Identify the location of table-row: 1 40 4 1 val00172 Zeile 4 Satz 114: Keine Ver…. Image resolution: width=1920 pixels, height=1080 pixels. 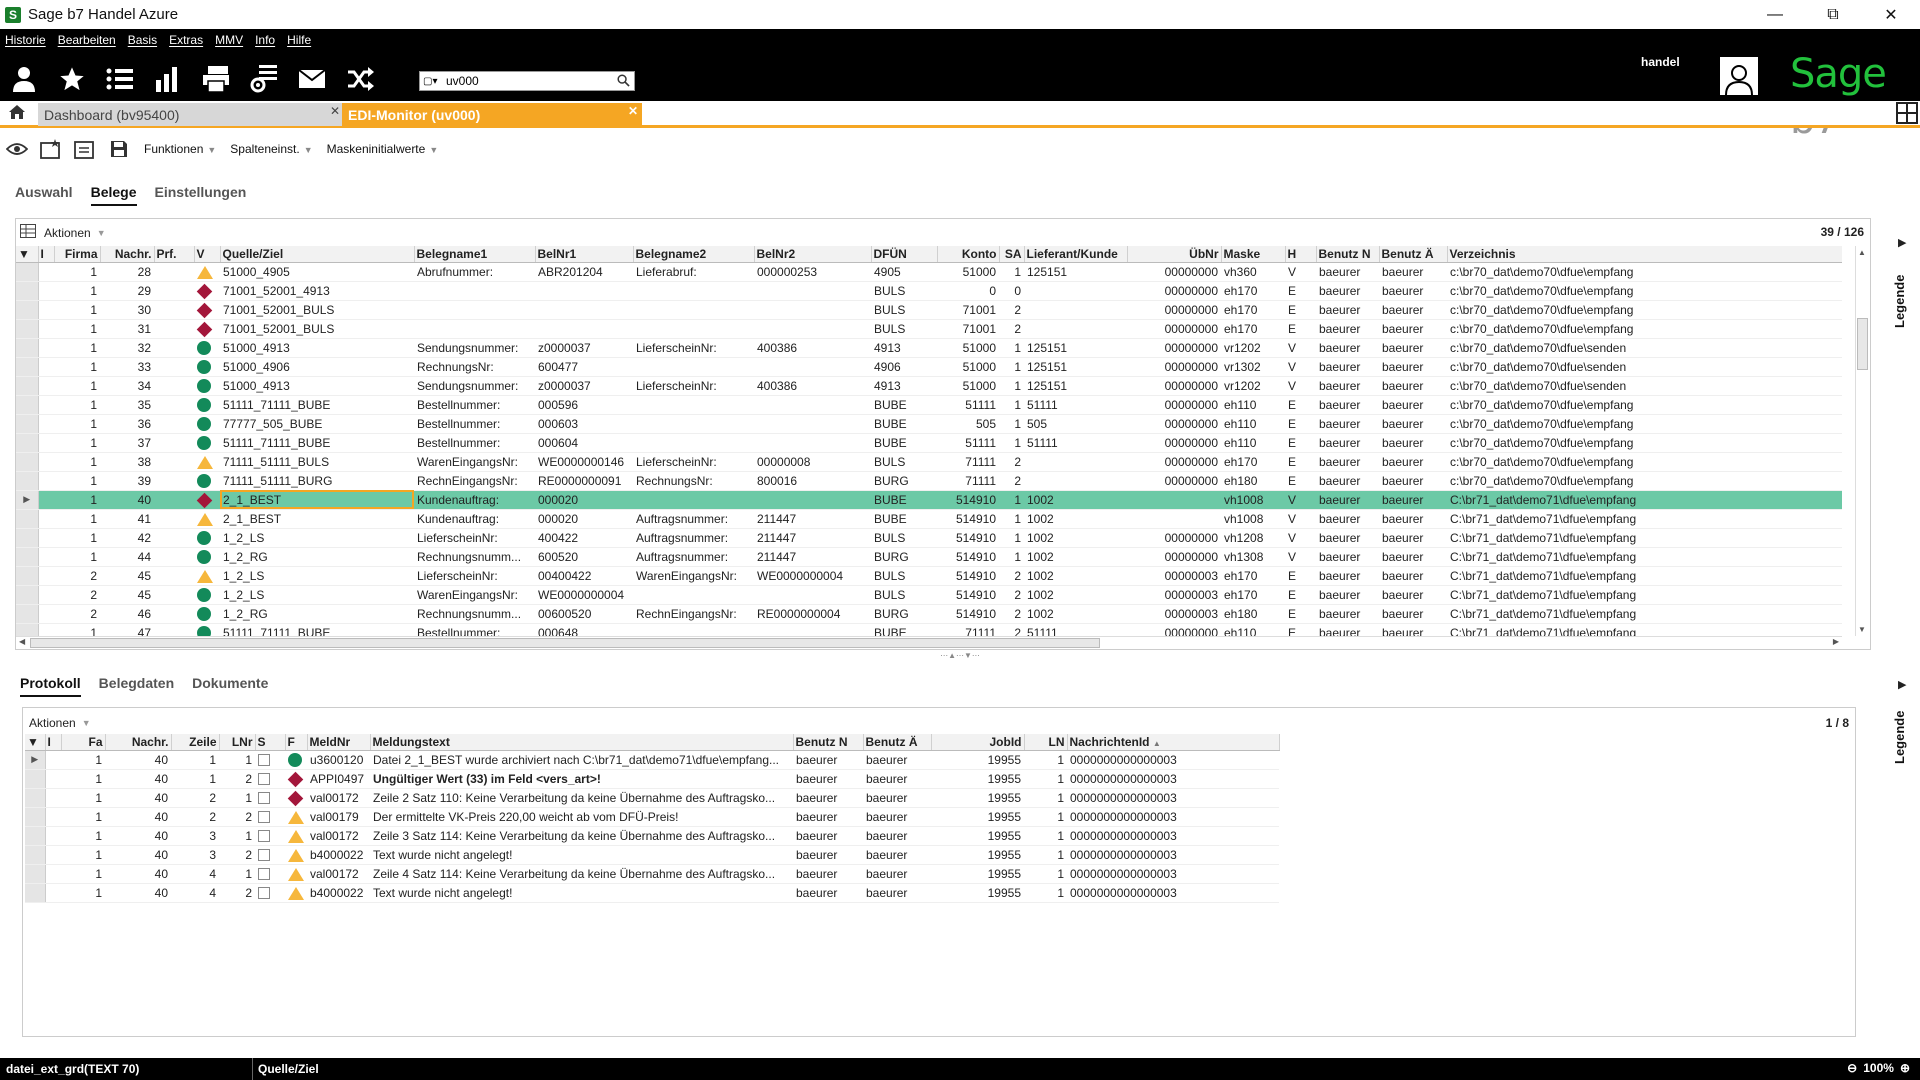
(652, 874).